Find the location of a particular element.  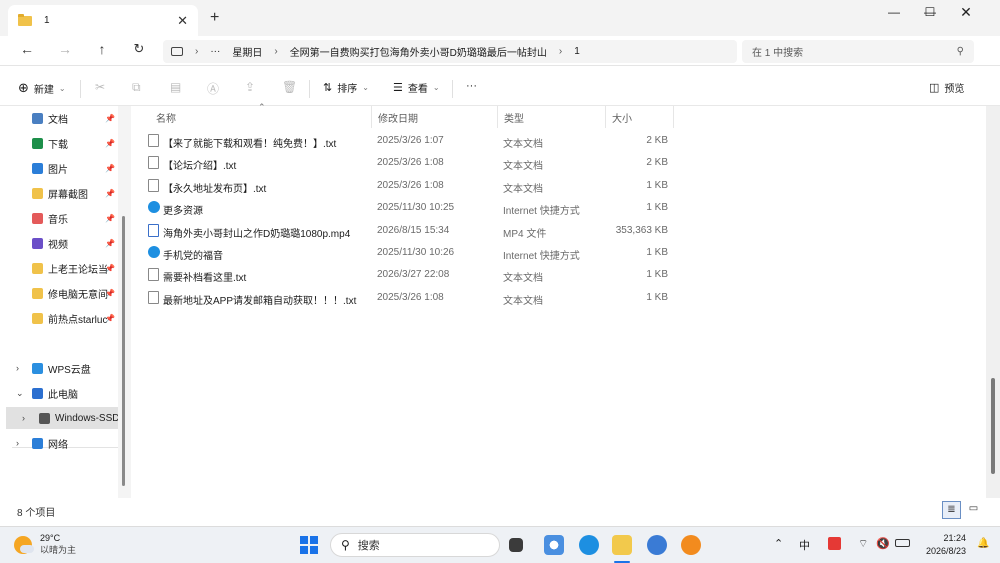

view-button: ☰ 查看 ⌄ is located at coordinates (416, 87).